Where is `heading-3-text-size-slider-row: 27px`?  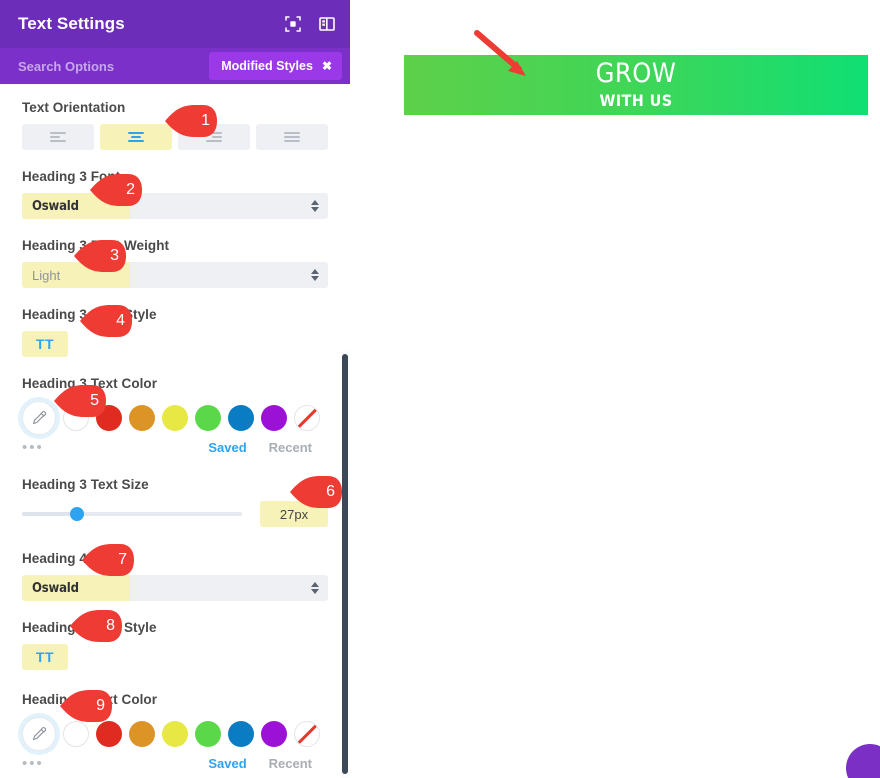 heading-3-text-size-slider-row: 27px is located at coordinates (175, 514).